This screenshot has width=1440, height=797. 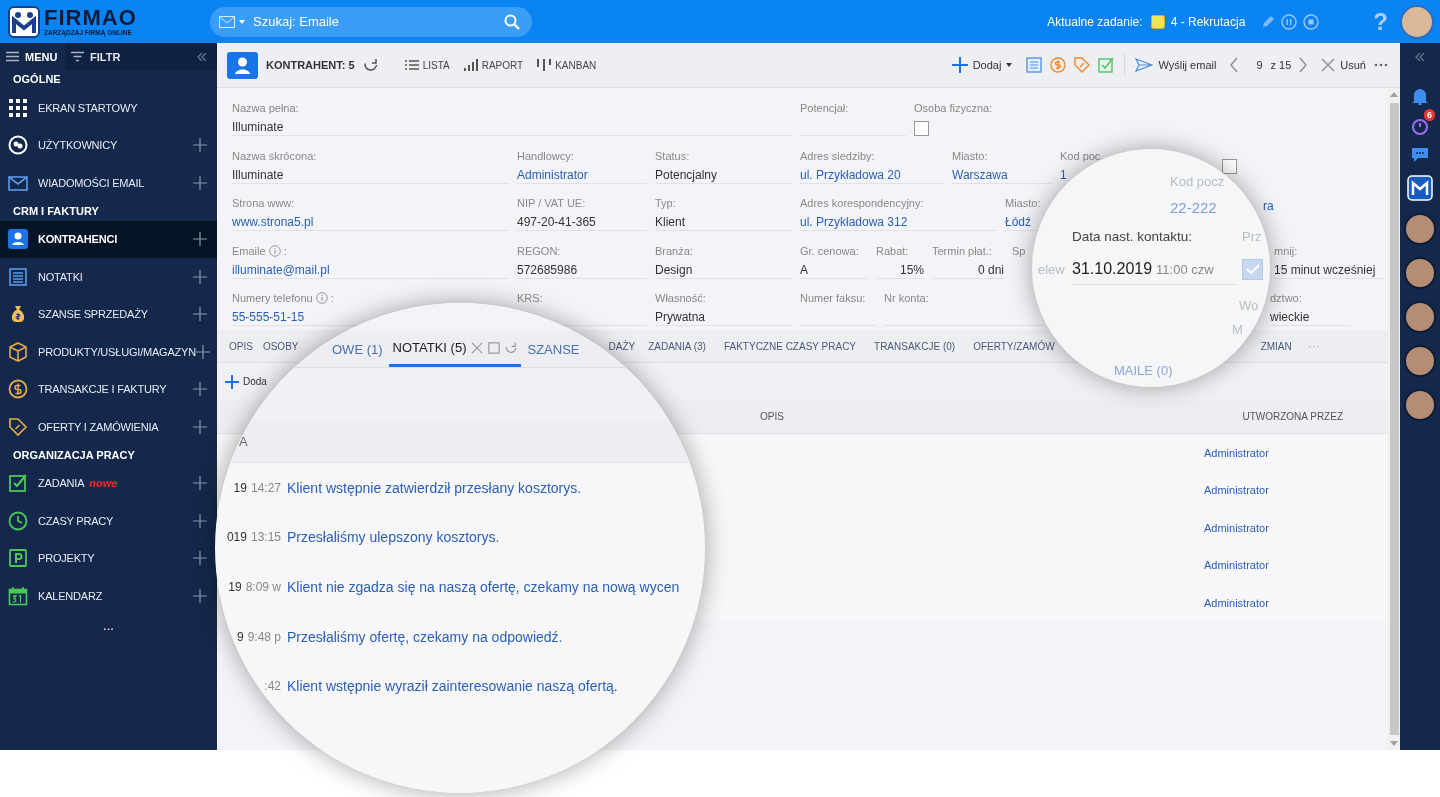 I want to click on add-button: Dodaj, so click(x=982, y=65).